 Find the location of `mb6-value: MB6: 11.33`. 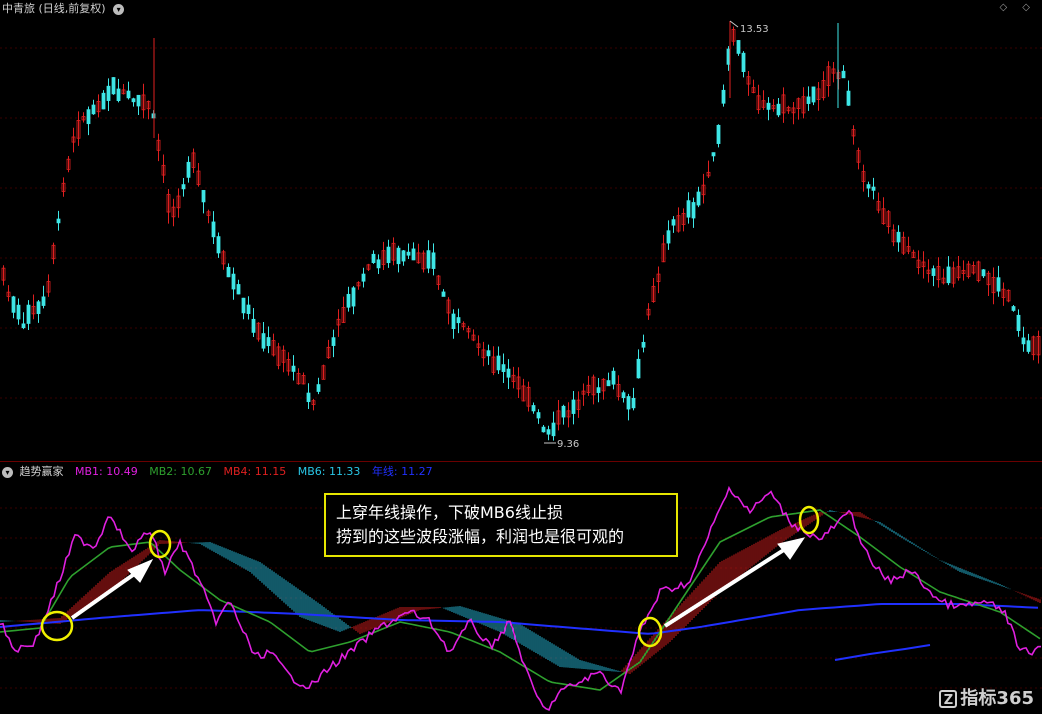

mb6-value: MB6: 11.33 is located at coordinates (329, 471).